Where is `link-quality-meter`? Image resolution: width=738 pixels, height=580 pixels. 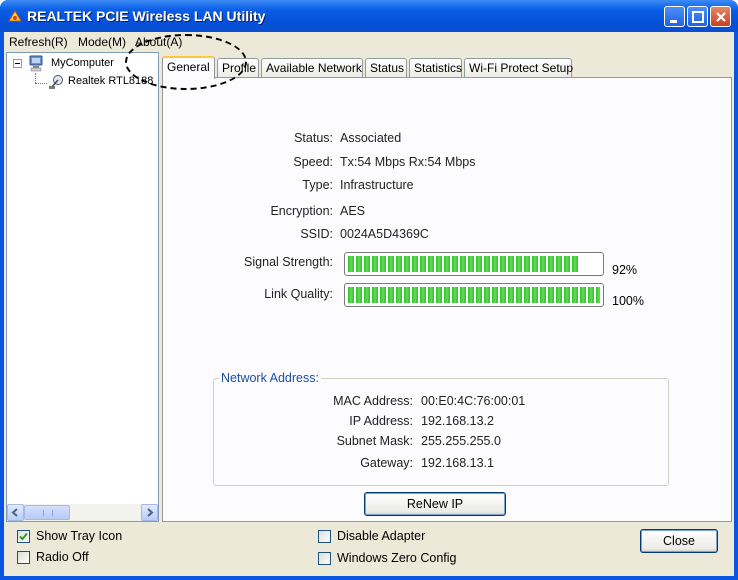 link-quality-meter is located at coordinates (474, 295).